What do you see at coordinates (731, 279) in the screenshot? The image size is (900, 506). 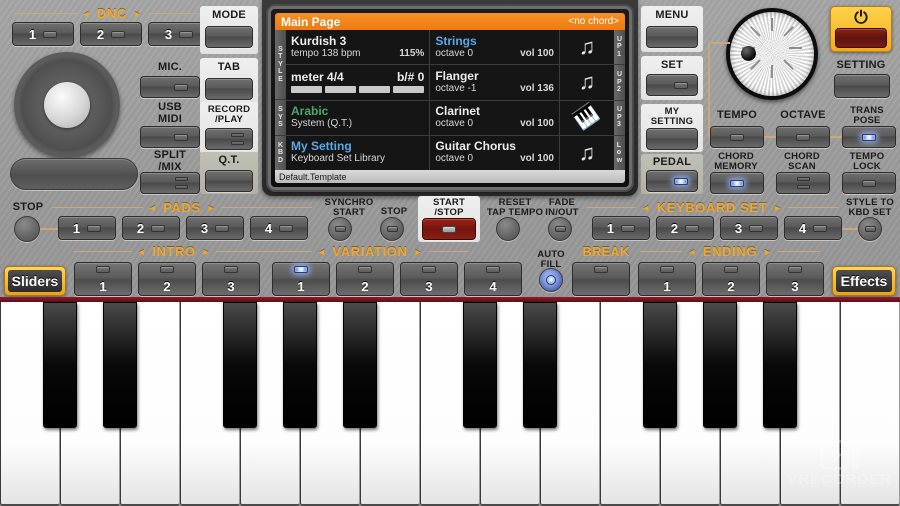 I see `ending-button-2: 2` at bounding box center [731, 279].